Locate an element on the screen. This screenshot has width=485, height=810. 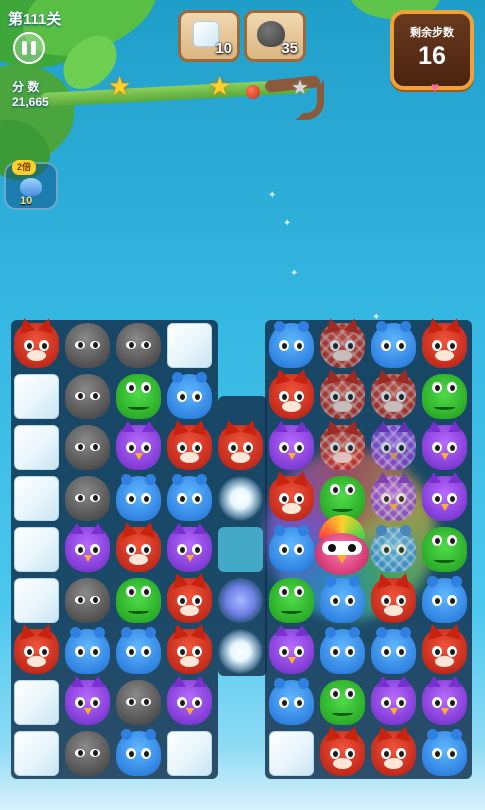
score-progress-marker is located at coordinates (253, 92).